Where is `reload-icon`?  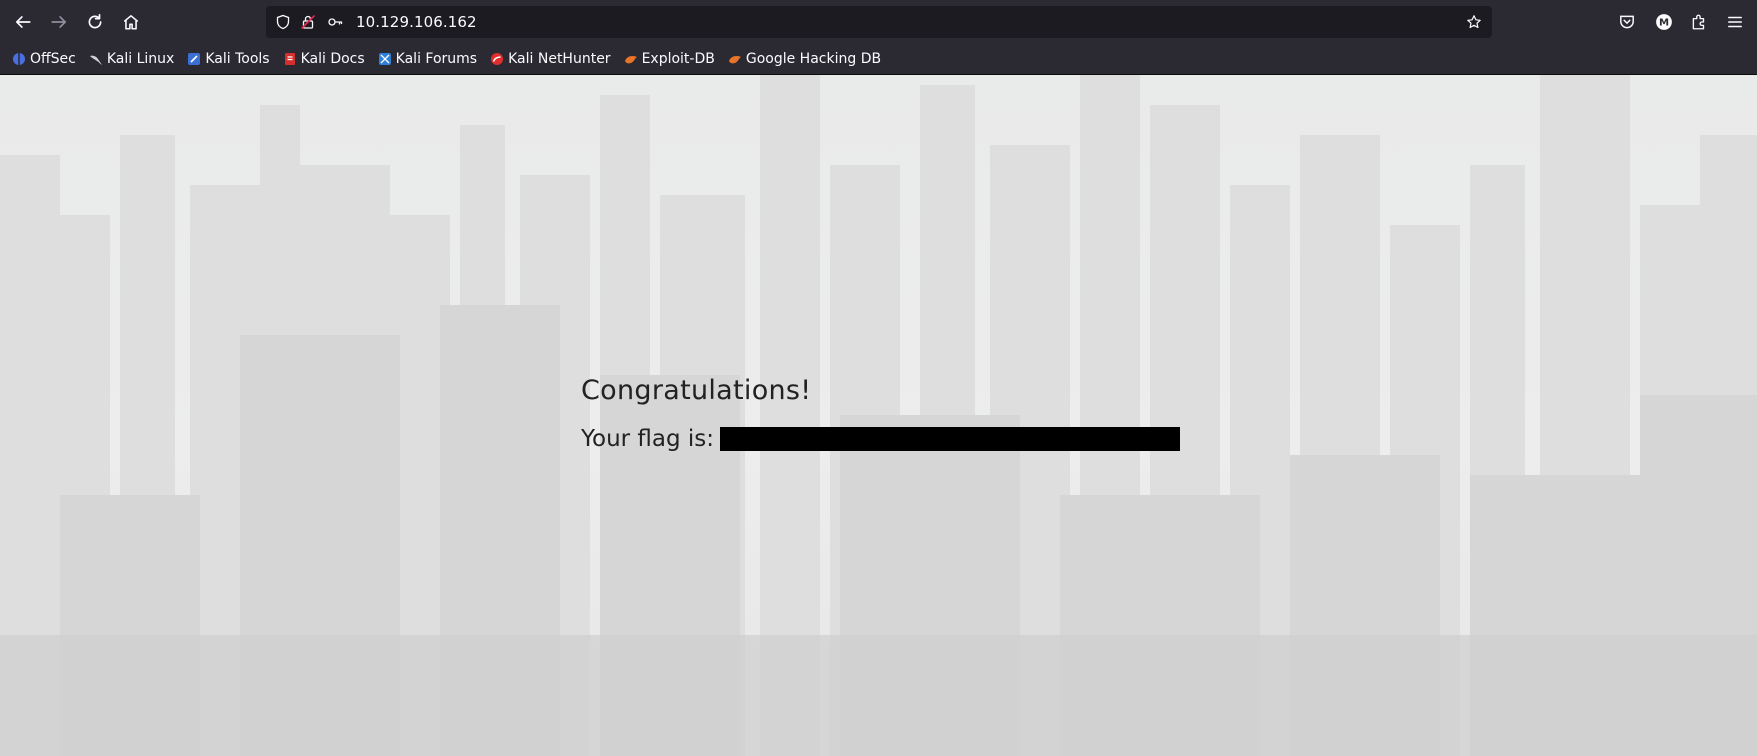
reload-icon is located at coordinates (95, 21).